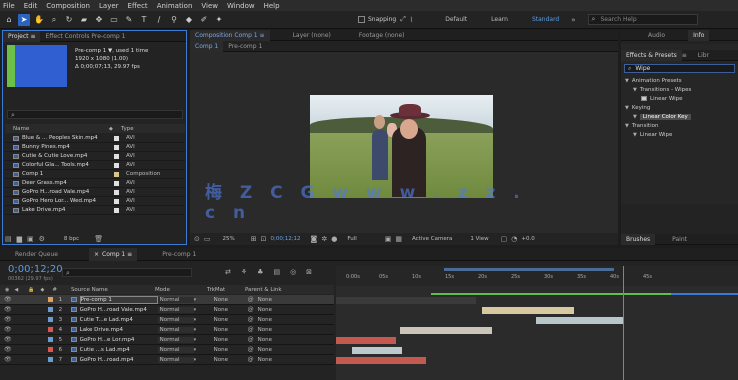 Image resolution: width=738 pixels, height=380 pixels. Describe the element at coordinates (95, 174) in the screenshot. I see `project-item: Comp 1 Composition` at that location.